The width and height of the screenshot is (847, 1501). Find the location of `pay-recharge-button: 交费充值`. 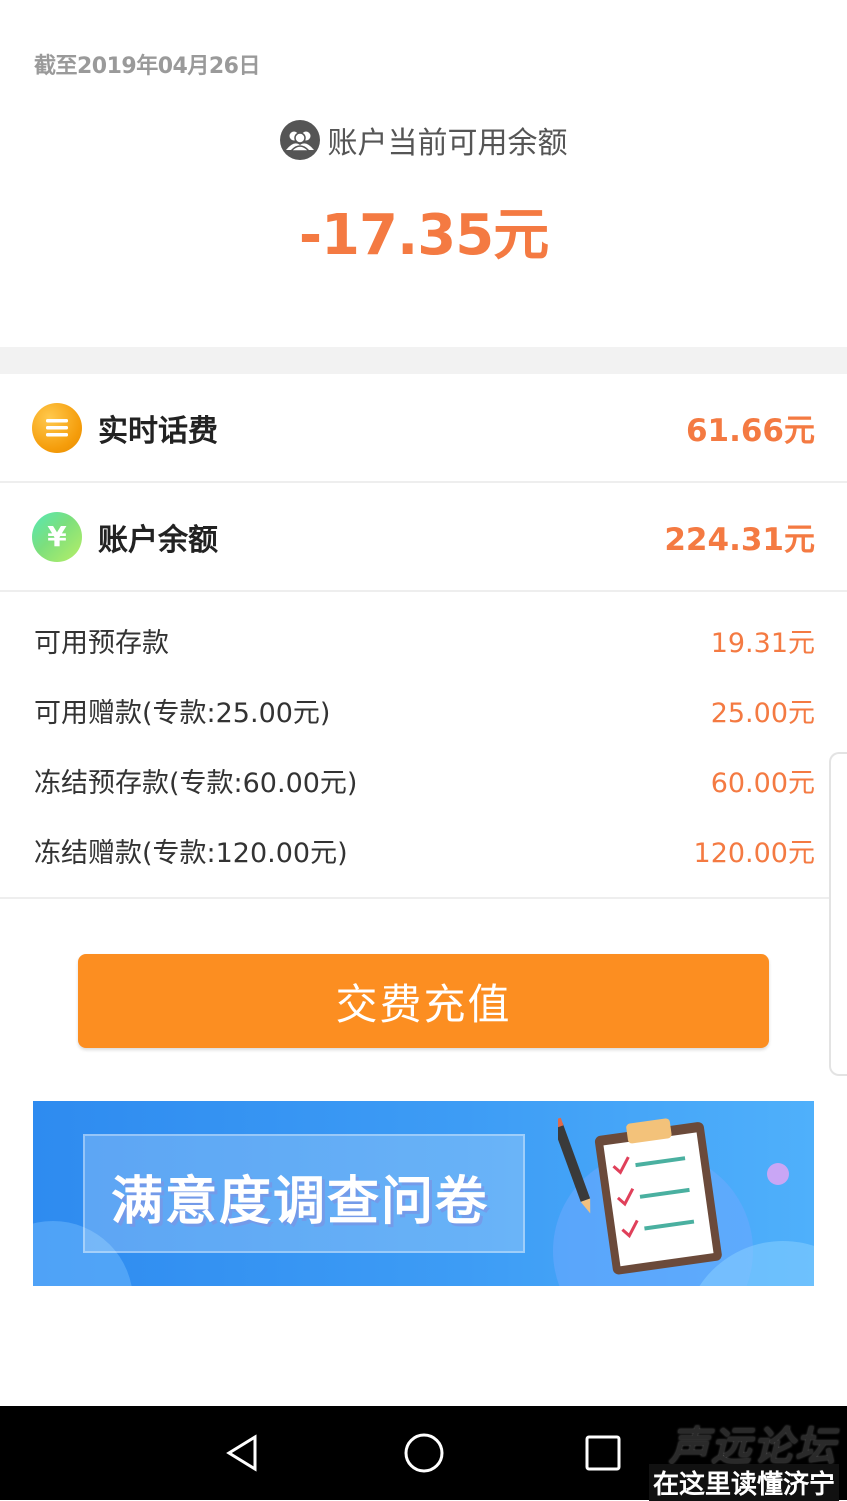

pay-recharge-button: 交费充值 is located at coordinates (423, 1001).